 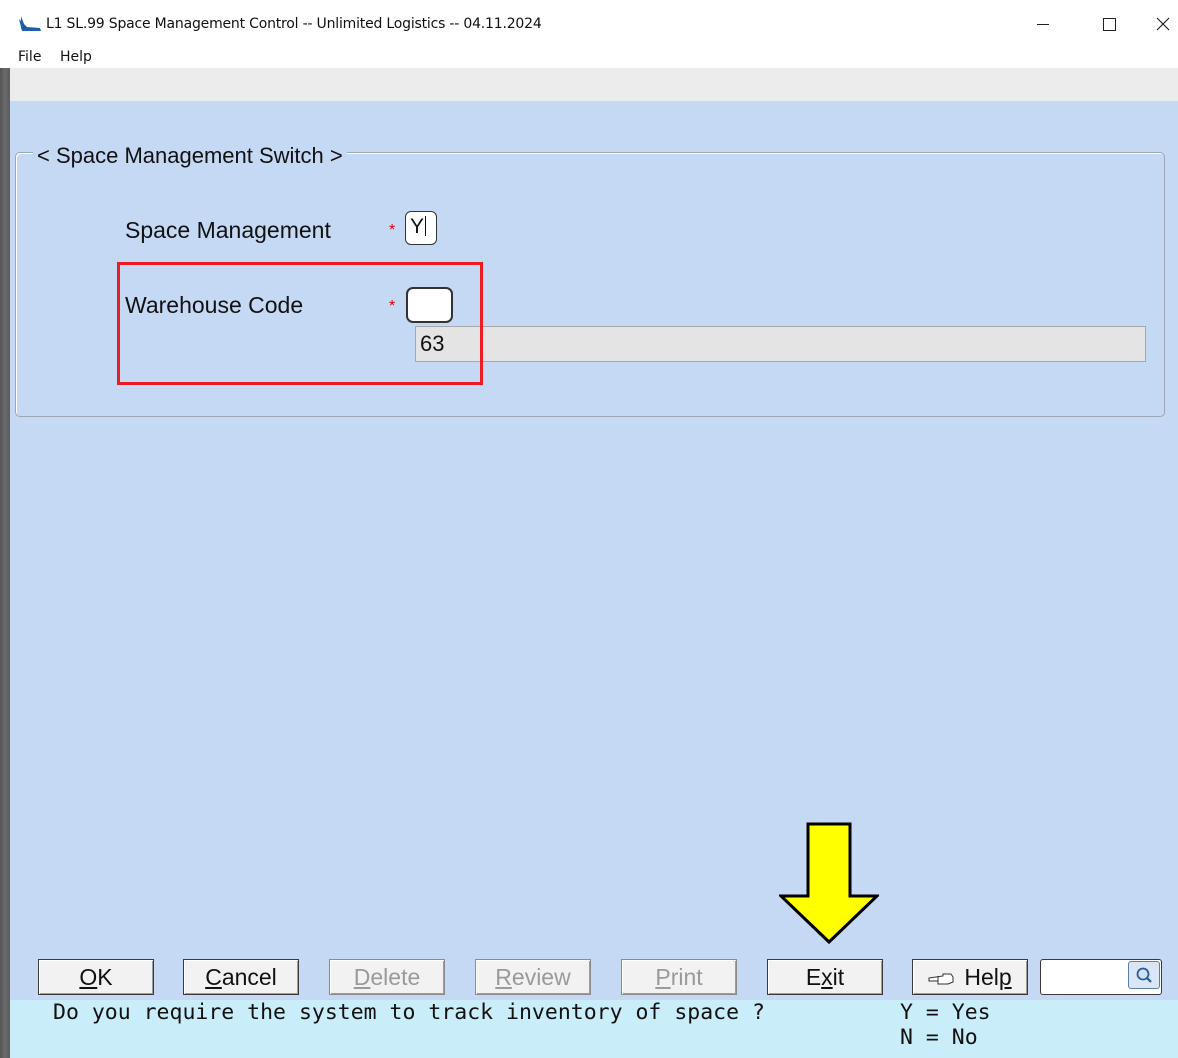 I want to click on delete-accel: D, so click(x=362, y=977).